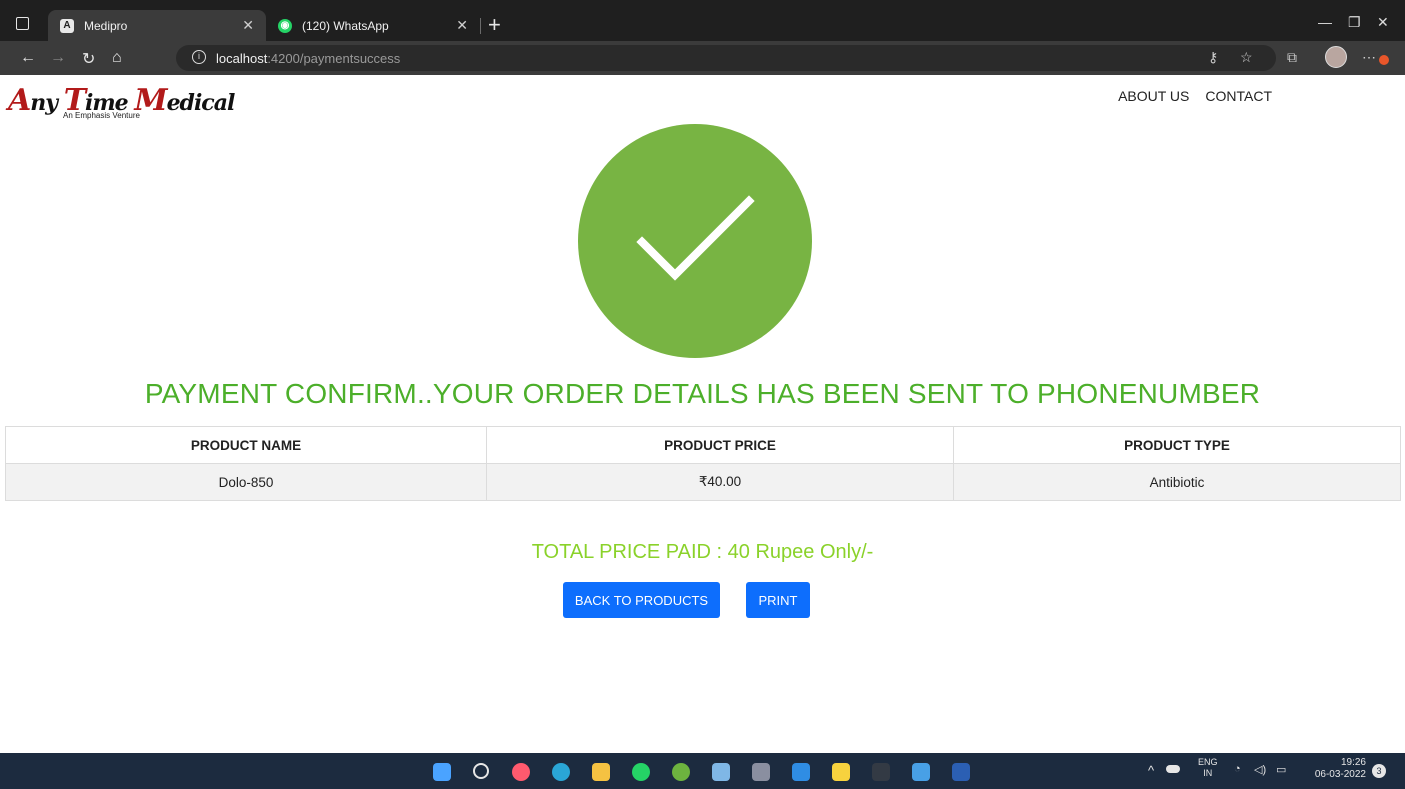 The image size is (1405, 789). I want to click on volume-icon: ◁), so click(1260, 769).